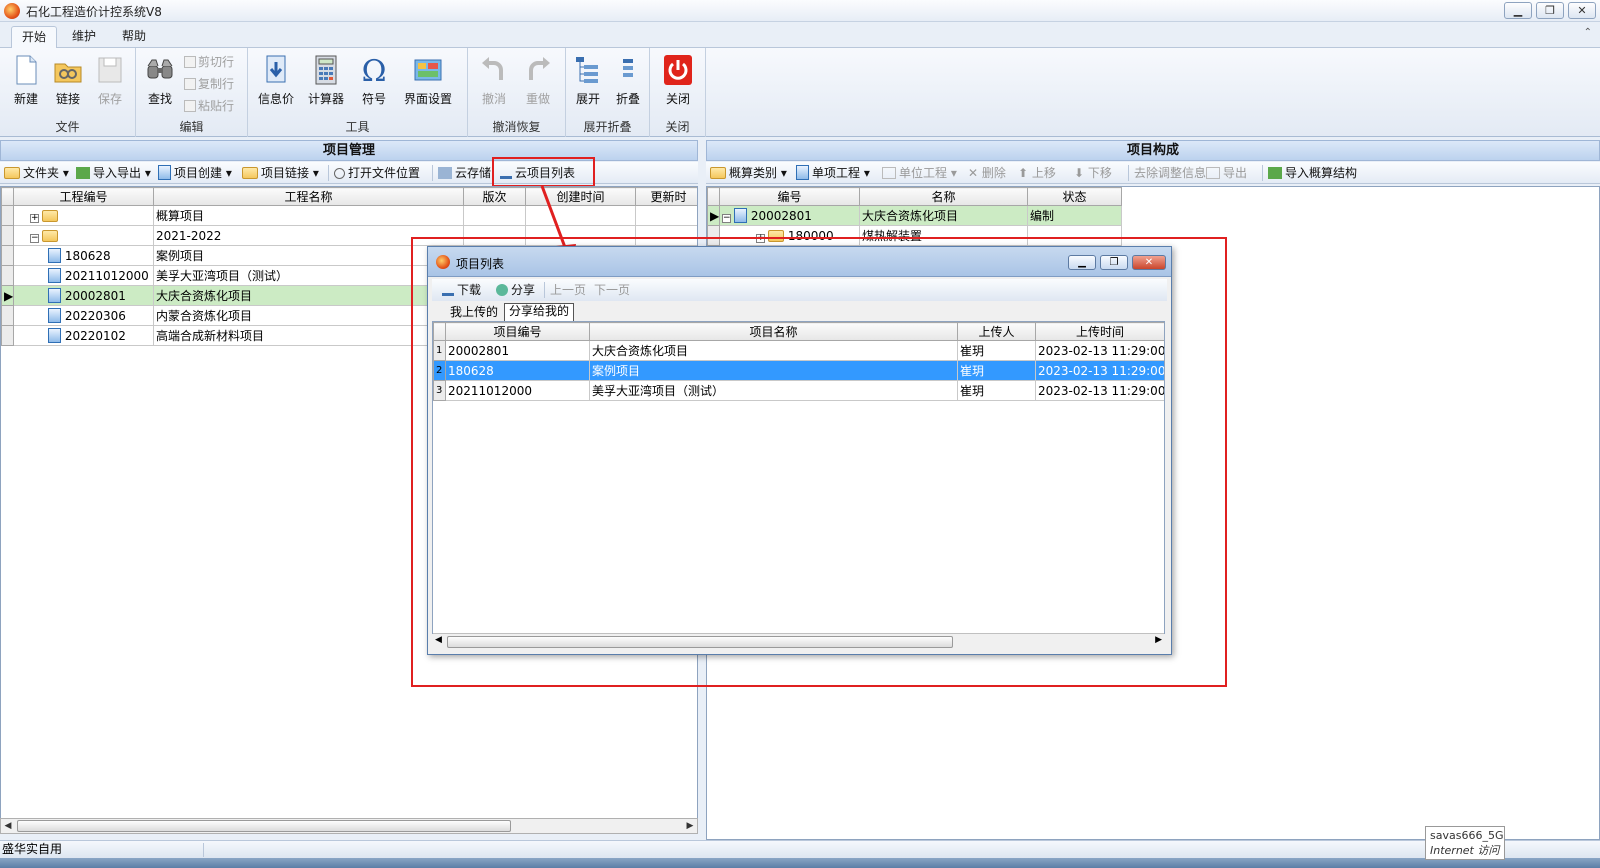 The image size is (1600, 868). Describe the element at coordinates (517, 331) in the screenshot. I see `col-header-project-code: 项目编号` at that location.